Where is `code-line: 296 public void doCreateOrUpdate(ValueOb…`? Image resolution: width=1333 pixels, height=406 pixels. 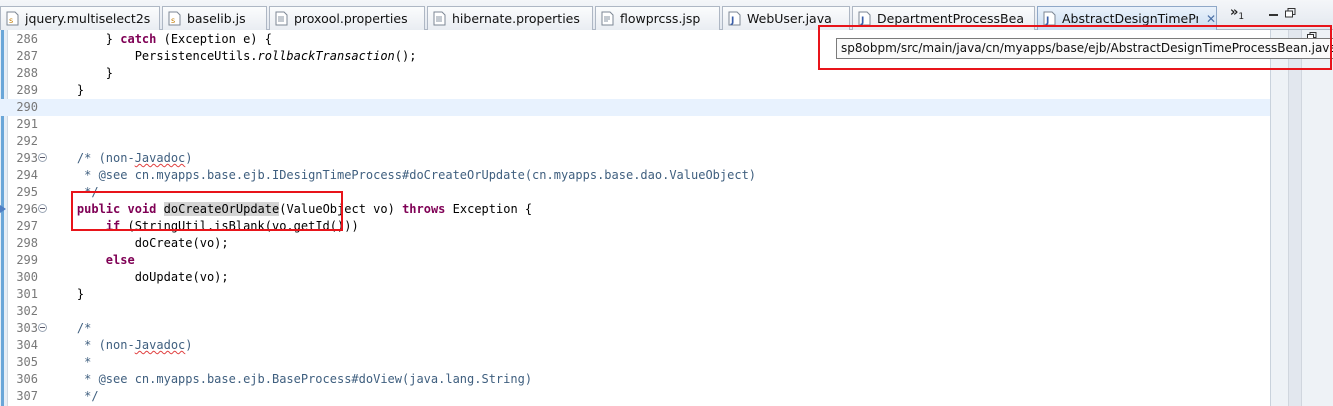
code-line: 296 public void doCreateOrUpdate(ValueOb… is located at coordinates (635, 209).